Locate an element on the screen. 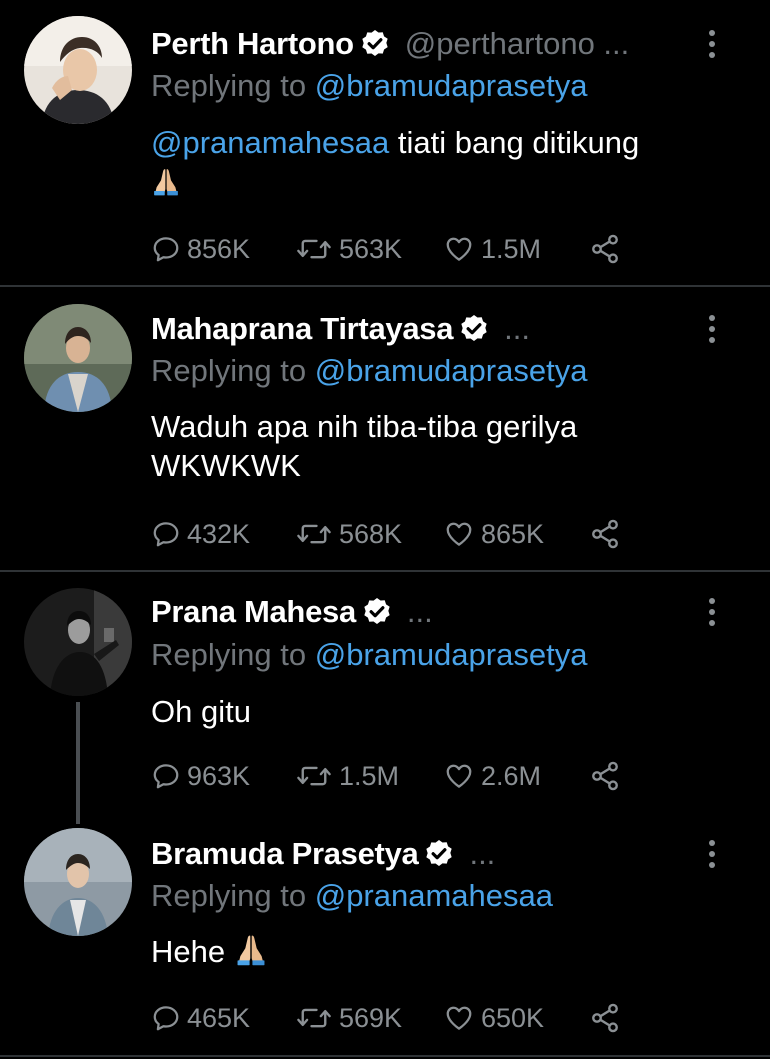  like-button: 865K is located at coordinates (493, 534).